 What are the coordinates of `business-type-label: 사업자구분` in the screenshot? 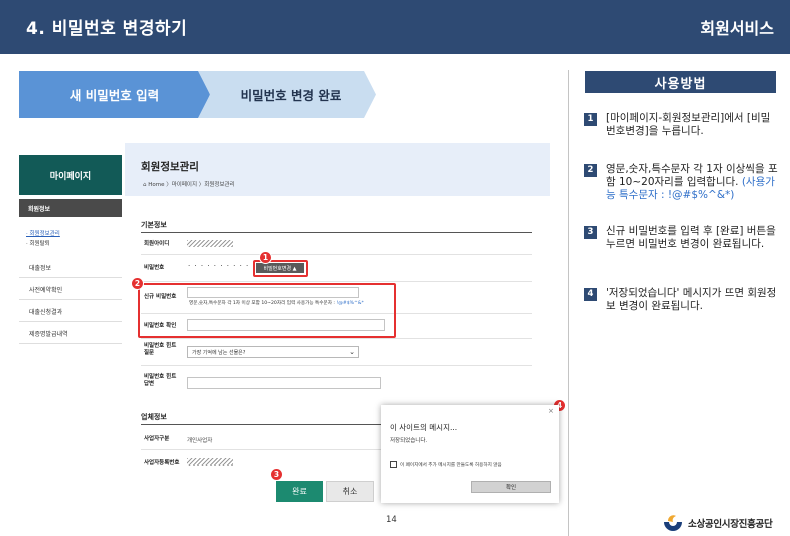 It's located at (157, 439).